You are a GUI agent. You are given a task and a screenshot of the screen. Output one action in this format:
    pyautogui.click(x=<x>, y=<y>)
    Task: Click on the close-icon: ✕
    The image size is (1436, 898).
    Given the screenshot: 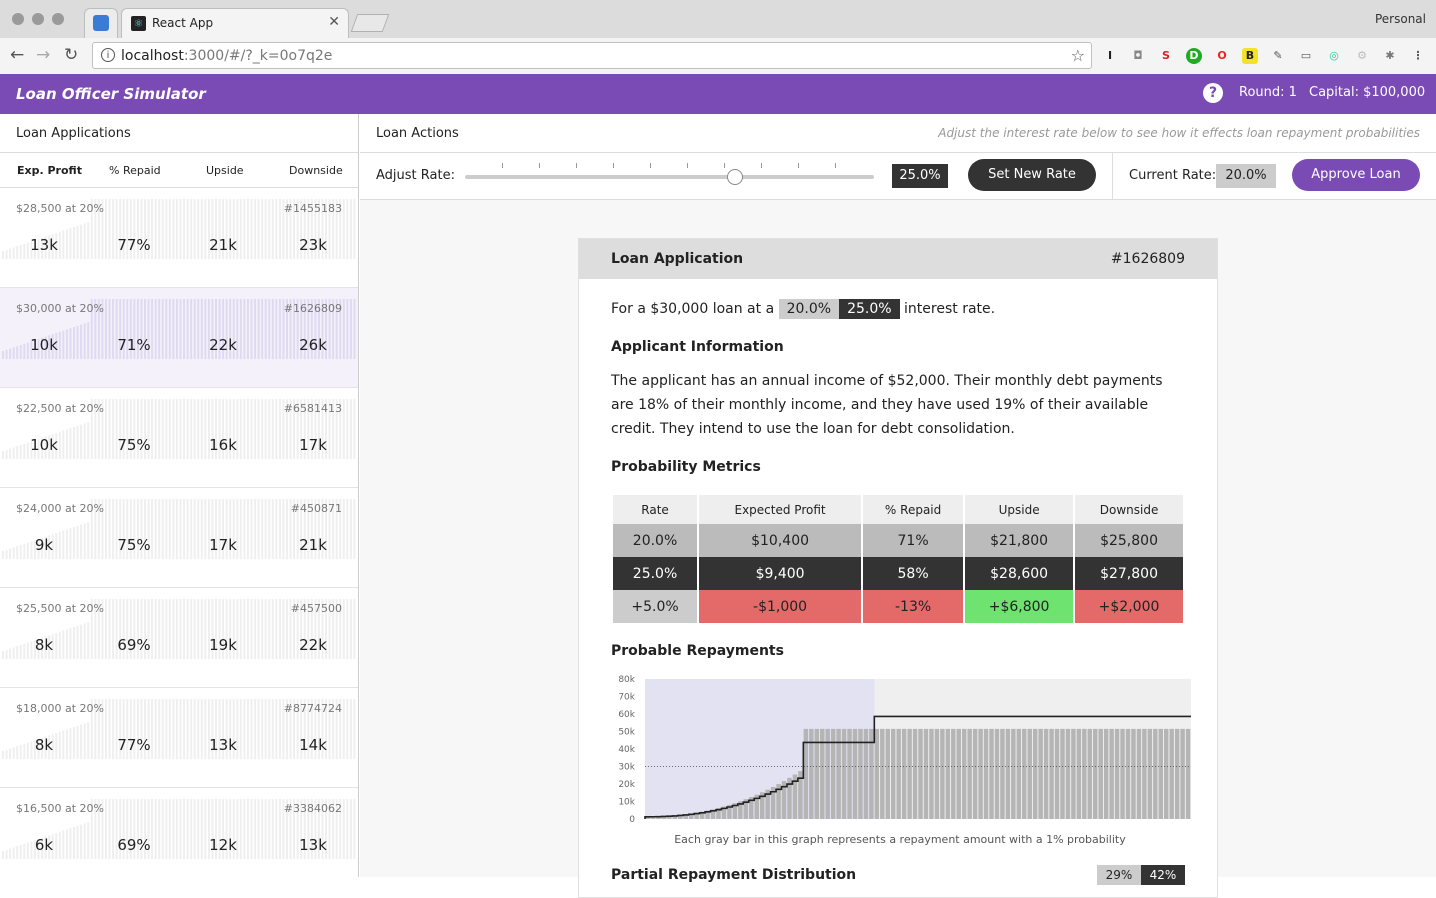 What is the action you would take?
    pyautogui.click(x=334, y=22)
    